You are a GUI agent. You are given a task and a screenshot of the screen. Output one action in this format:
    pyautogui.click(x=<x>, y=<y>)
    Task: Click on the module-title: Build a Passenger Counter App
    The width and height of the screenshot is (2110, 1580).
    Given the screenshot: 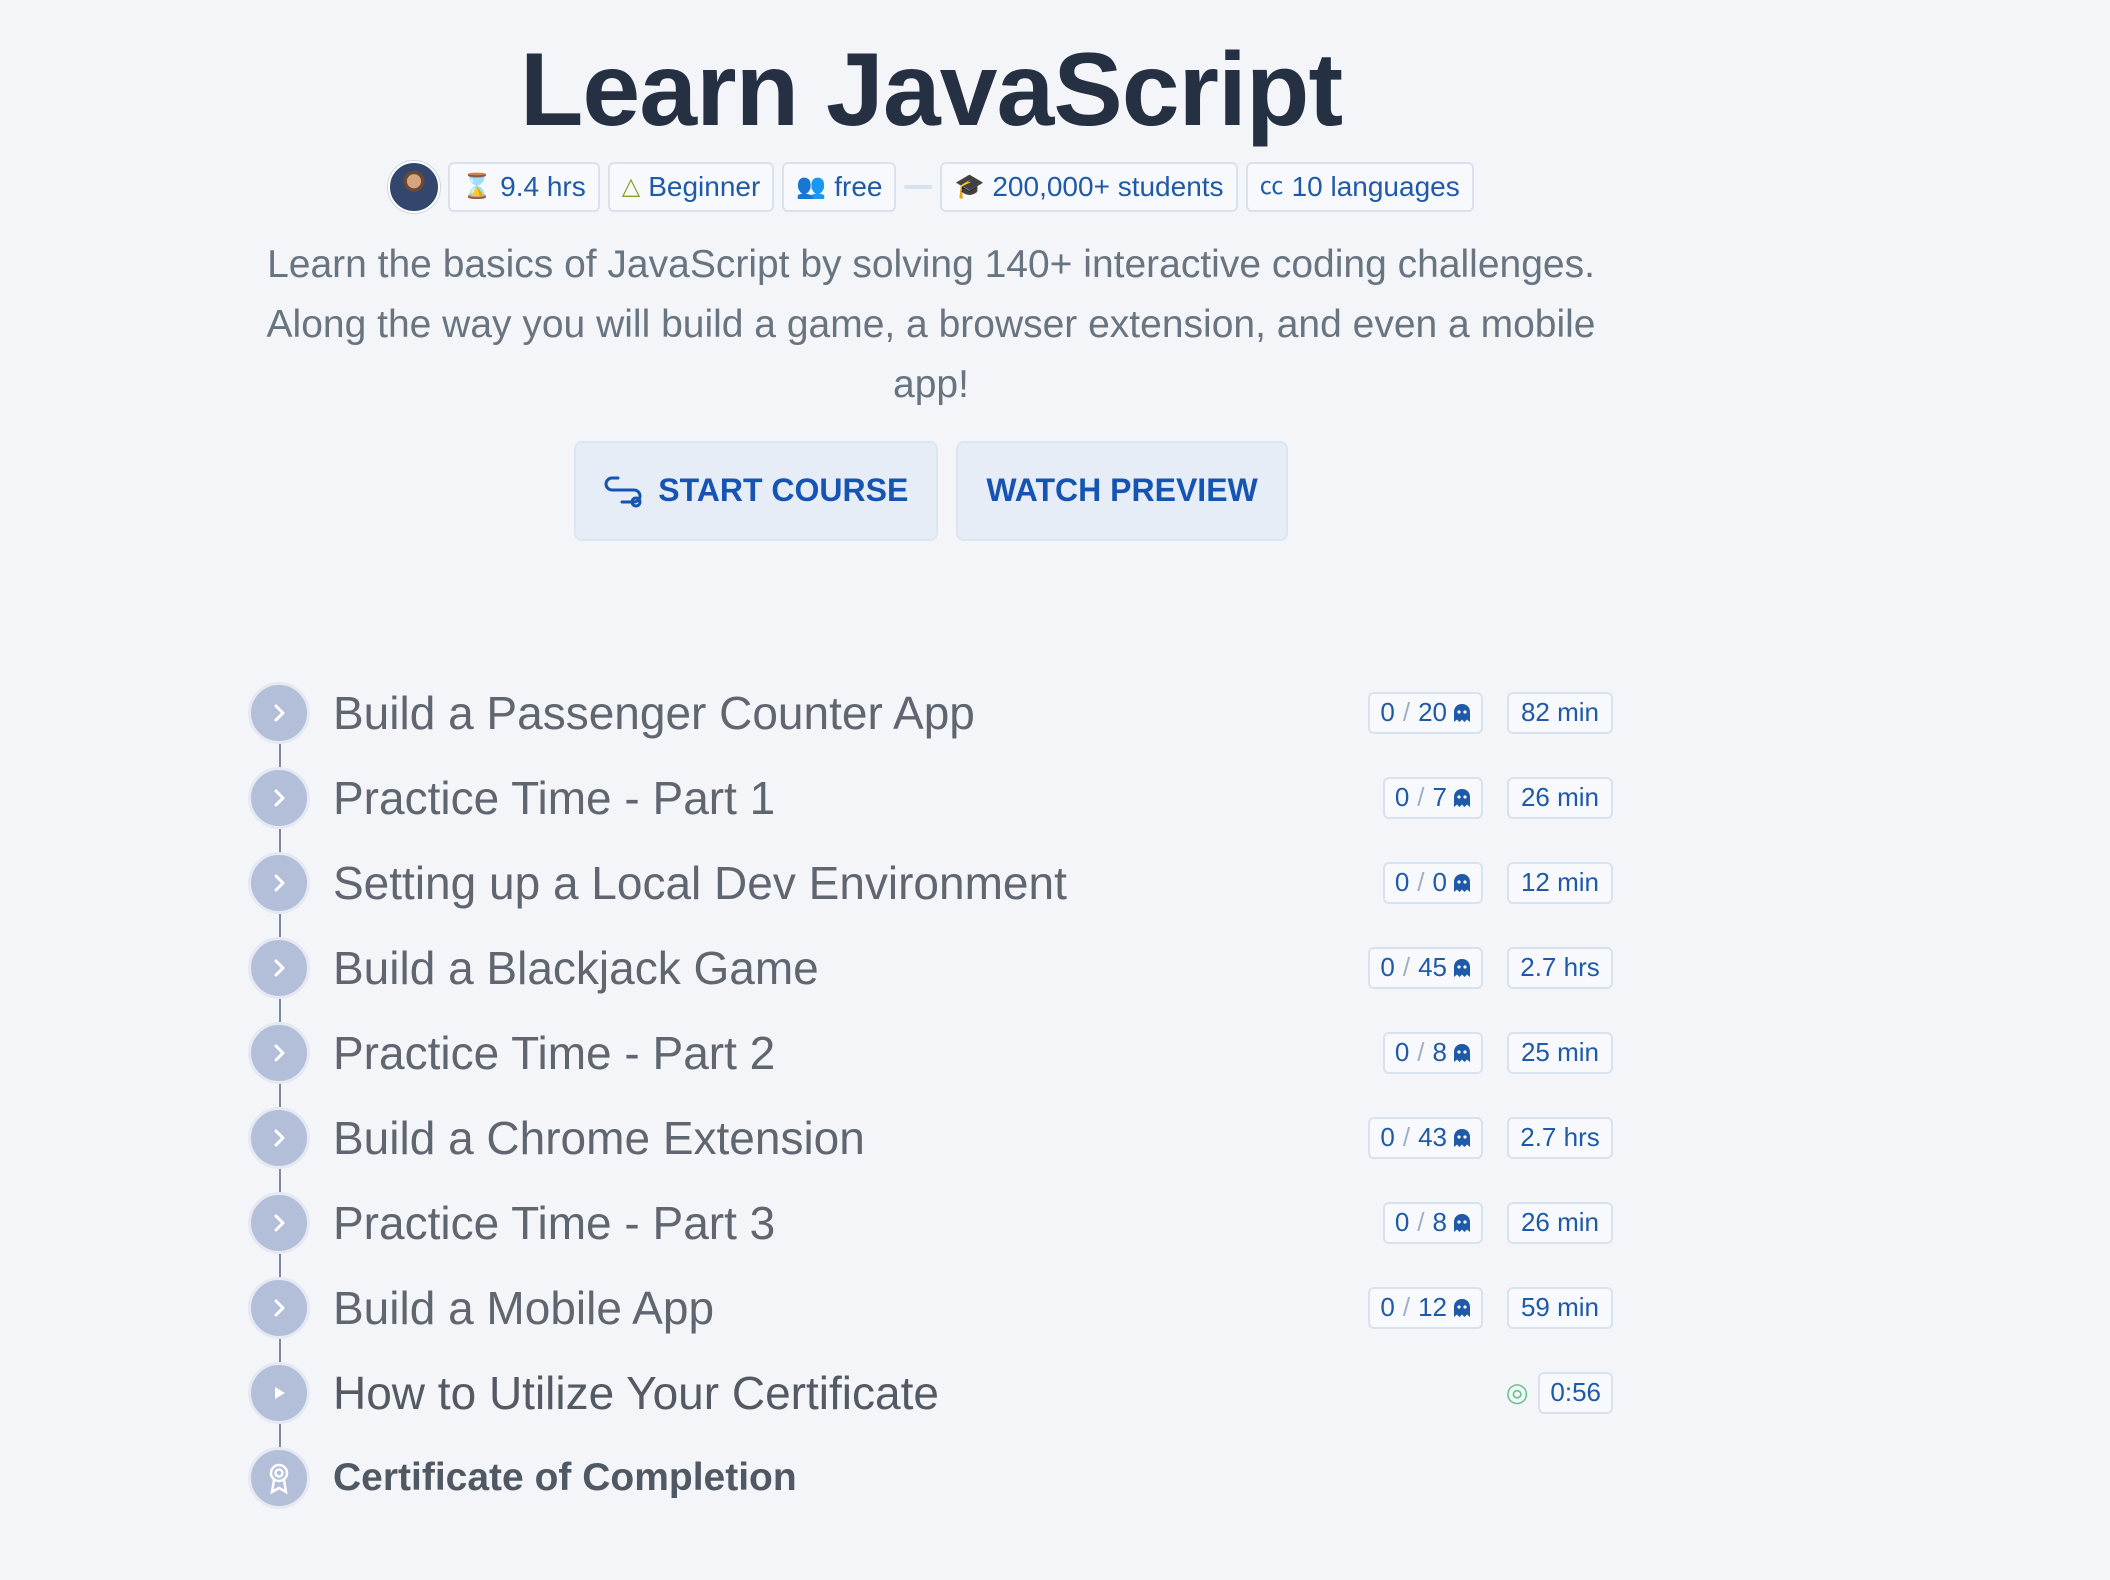 What is the action you would take?
    pyautogui.click(x=654, y=712)
    